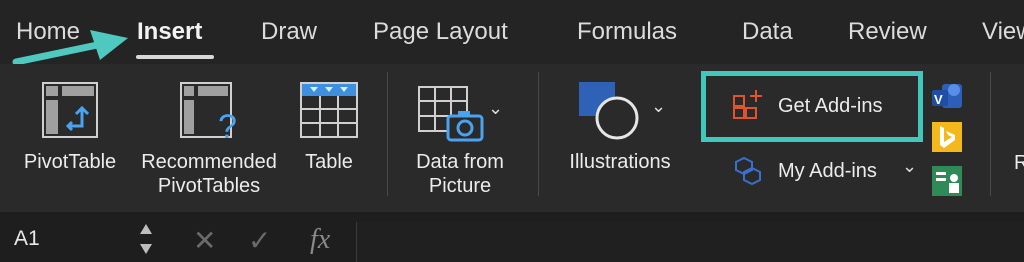  What do you see at coordinates (748, 171) in the screenshot?
I see `my-addins-icon` at bounding box center [748, 171].